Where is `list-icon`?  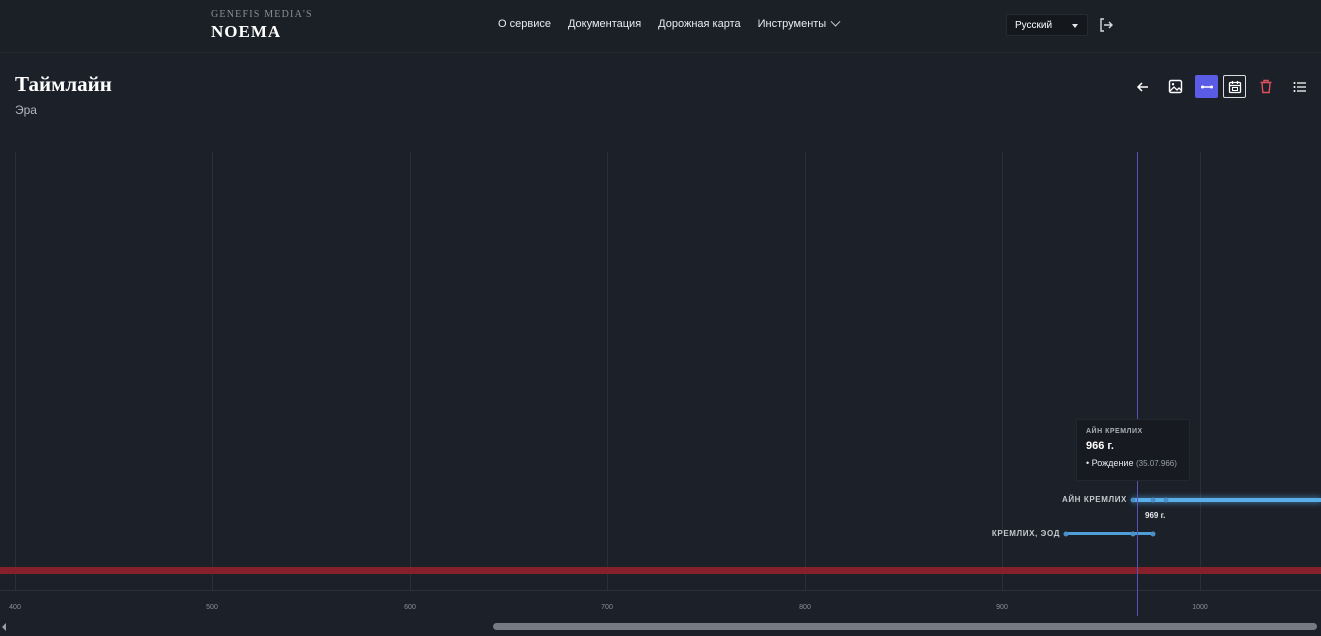 list-icon is located at coordinates (1299, 86).